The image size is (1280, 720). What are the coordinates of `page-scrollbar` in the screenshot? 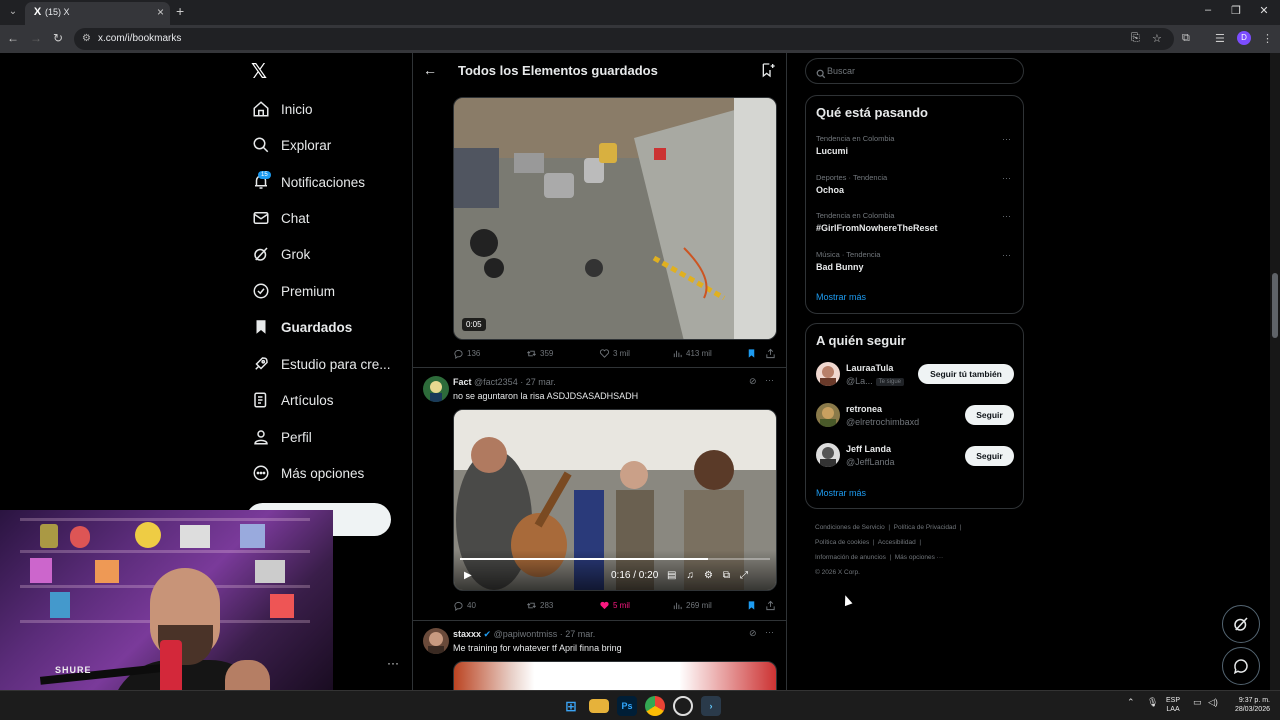 It's located at (1275, 371).